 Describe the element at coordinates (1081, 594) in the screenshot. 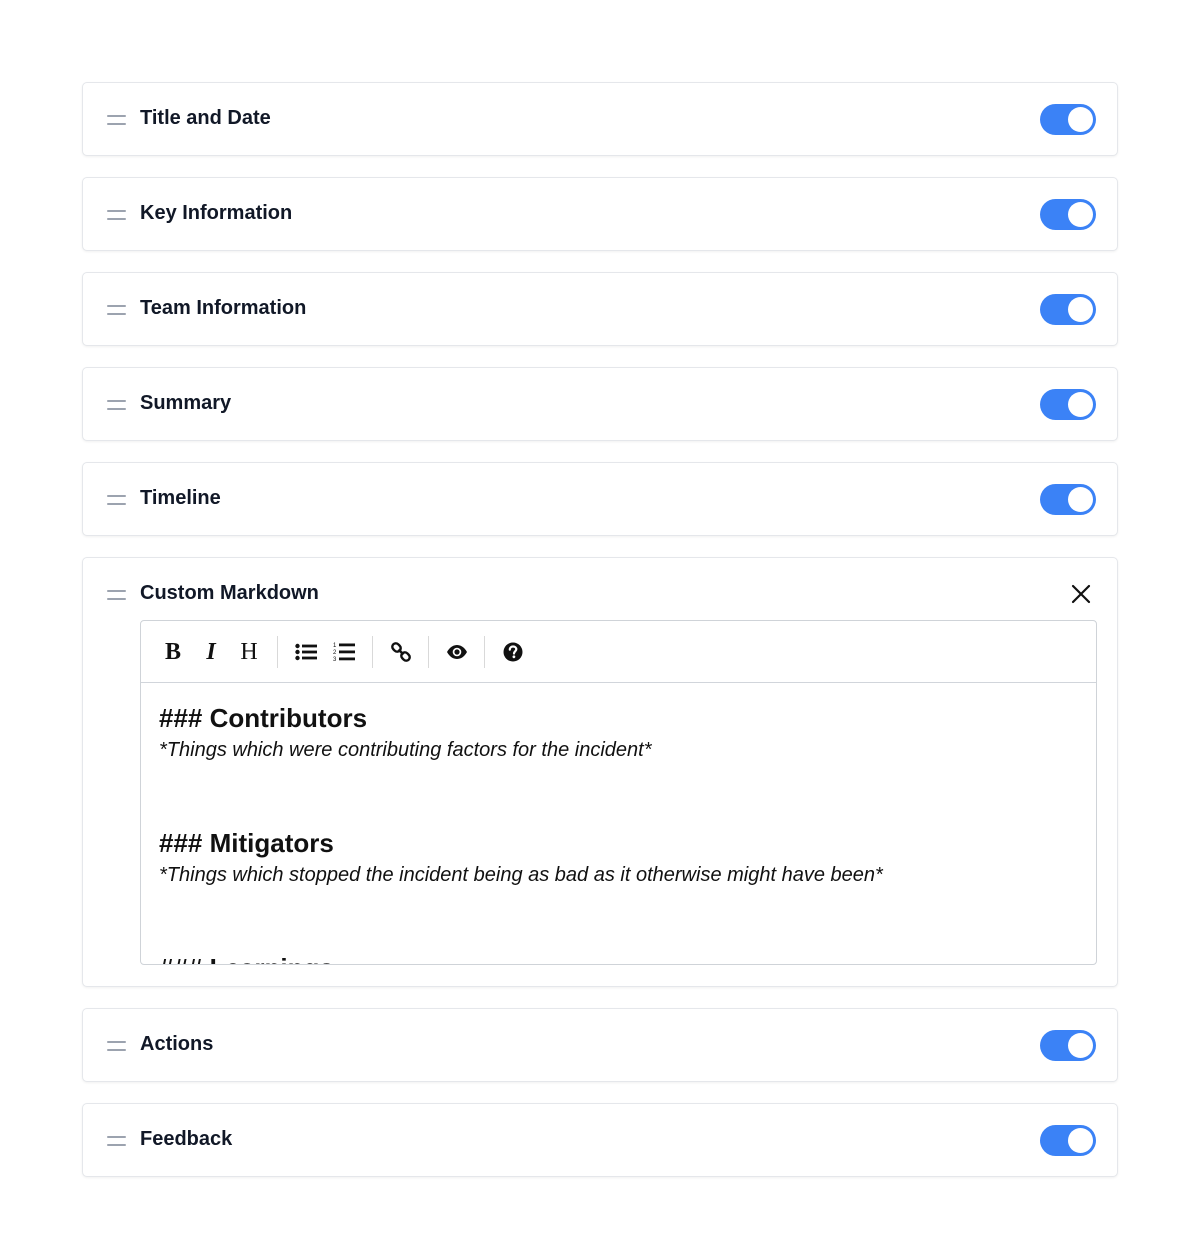

I see `close-icon` at that location.